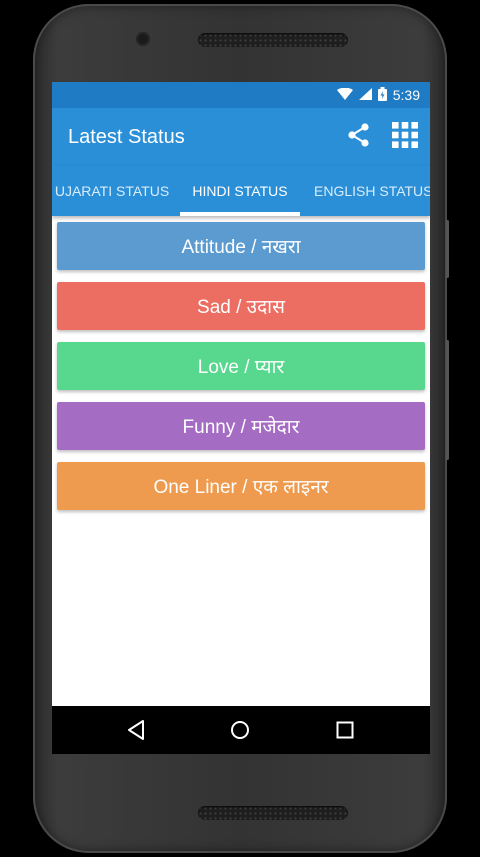  Describe the element at coordinates (273, 813) in the screenshot. I see `bottom-speaker` at that location.